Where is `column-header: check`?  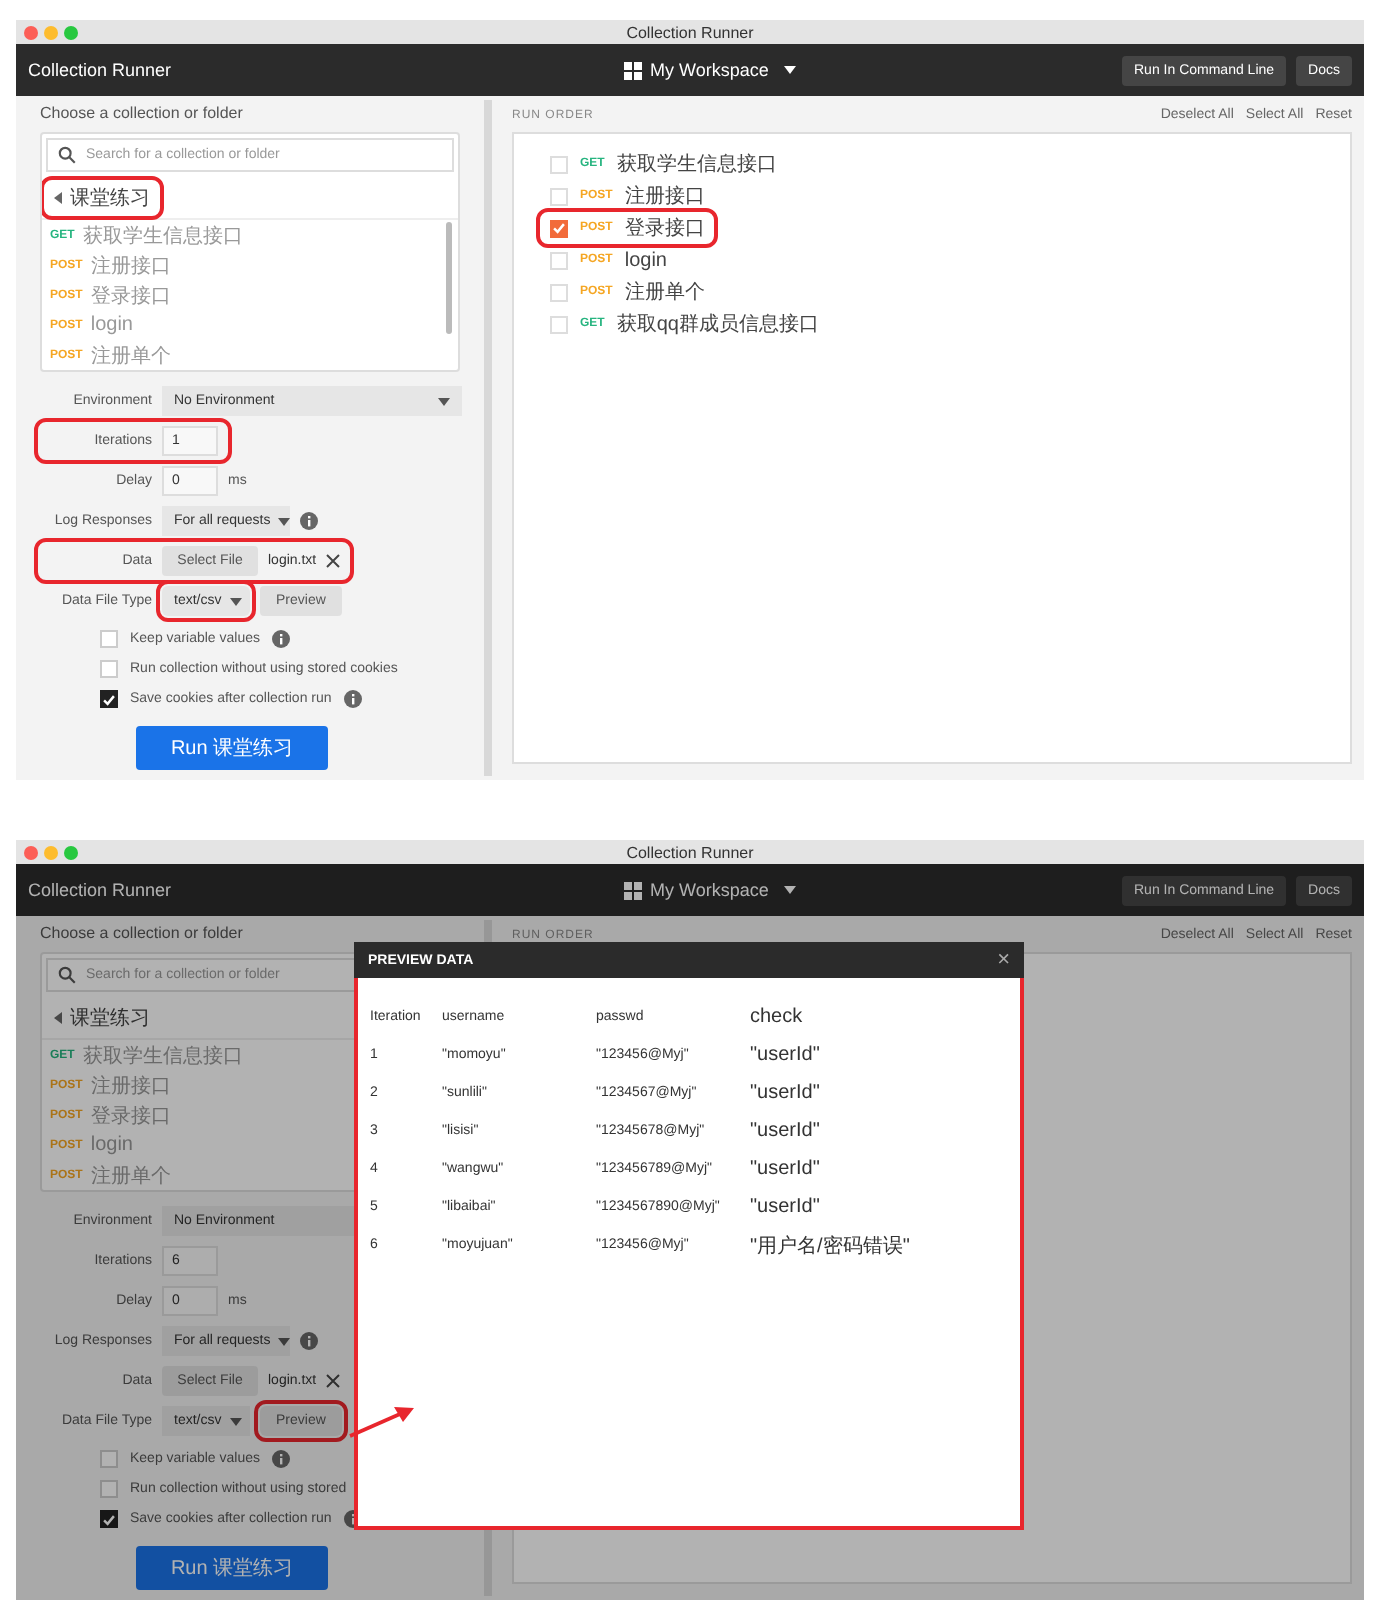
column-header: check is located at coordinates (776, 1017).